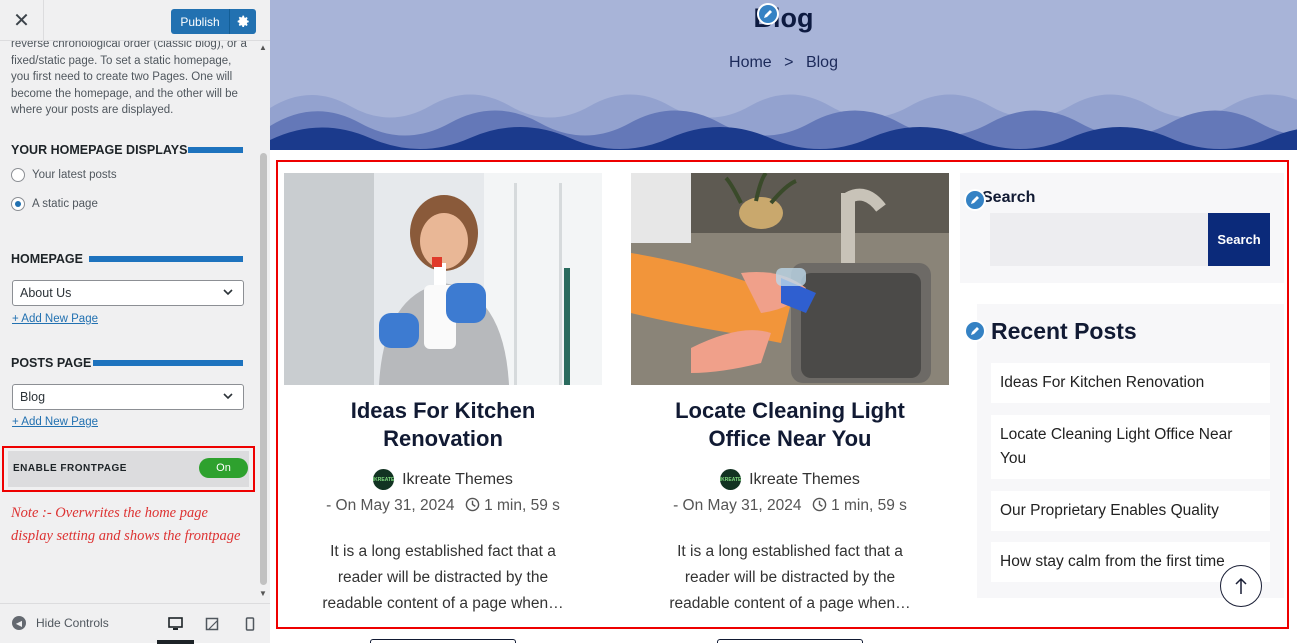 The height and width of the screenshot is (644, 1302). I want to click on breadcrumb-current: Blog, so click(821, 62).